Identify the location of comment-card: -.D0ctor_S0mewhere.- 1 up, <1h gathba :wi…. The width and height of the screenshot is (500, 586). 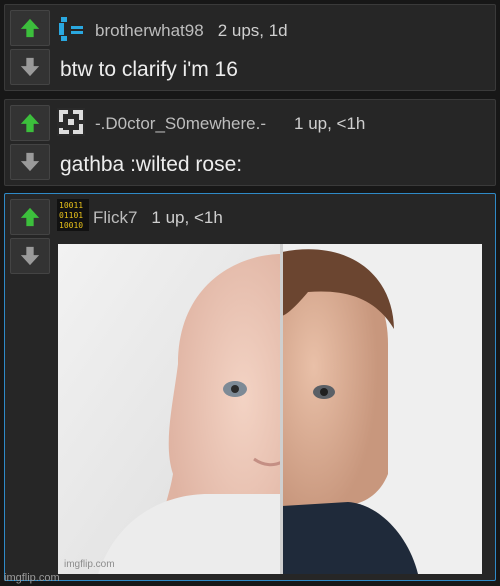
(250, 142).